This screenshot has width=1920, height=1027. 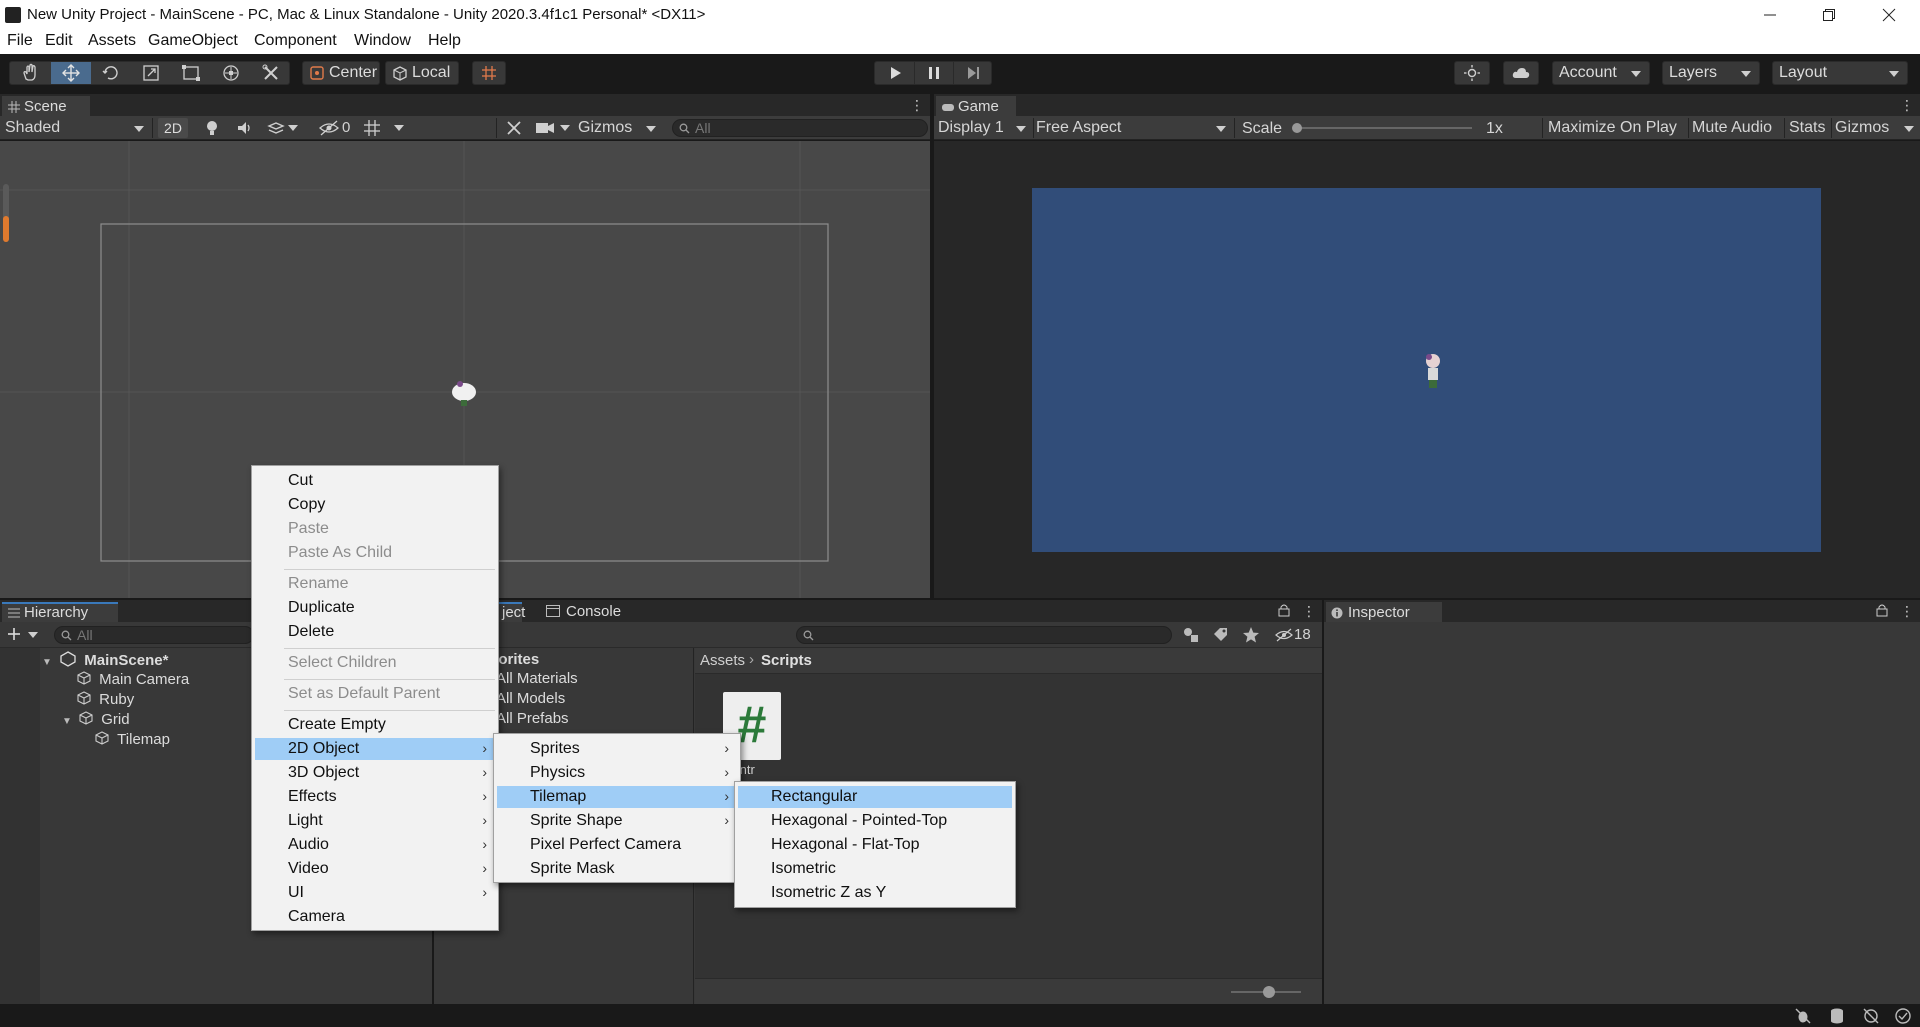 I want to click on scene-gizmos-dropdown: Gizmos, so click(x=619, y=128).